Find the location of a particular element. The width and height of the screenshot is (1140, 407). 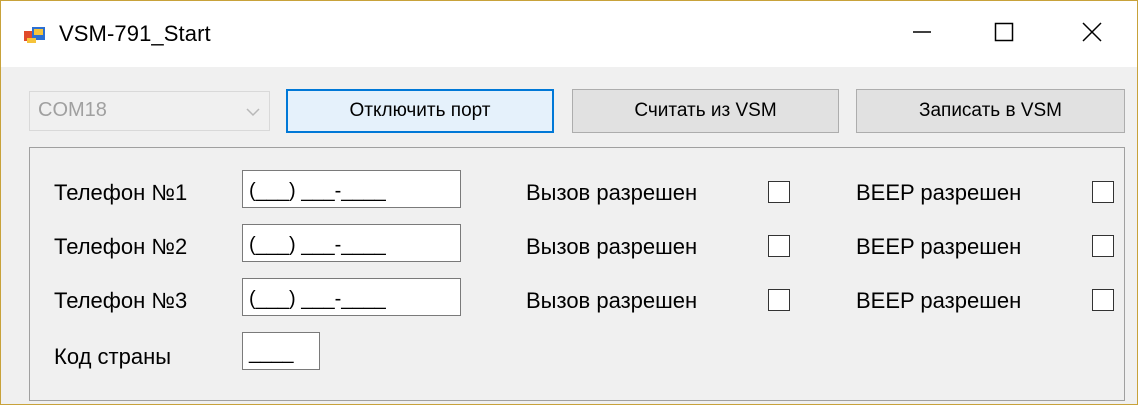

window-title: VSM-791_Start is located at coordinates (135, 33).